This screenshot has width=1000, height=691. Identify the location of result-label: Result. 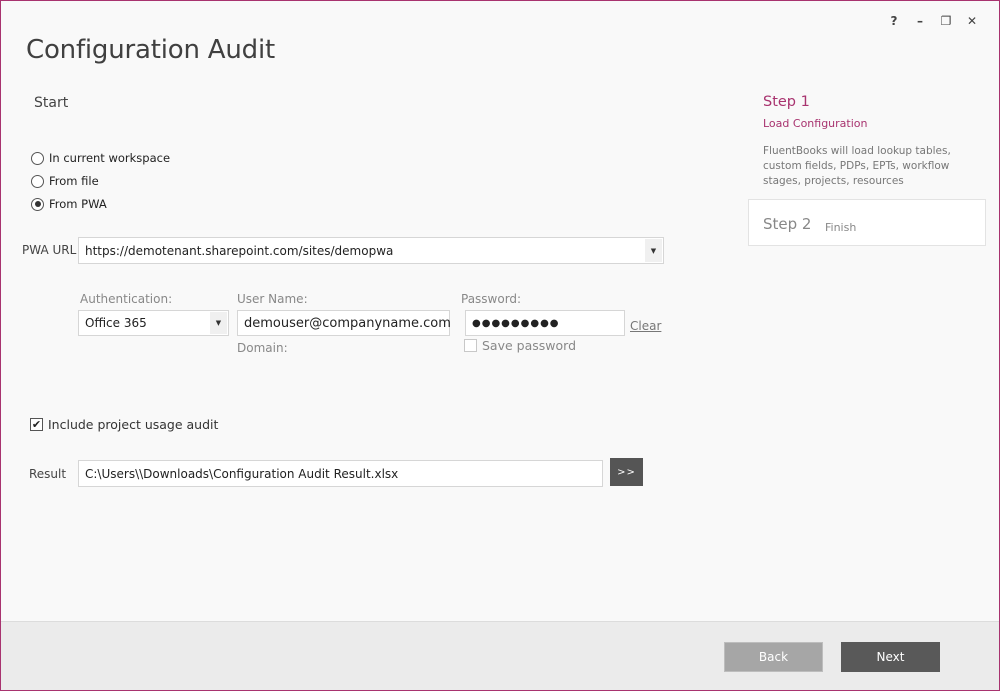
(48, 474).